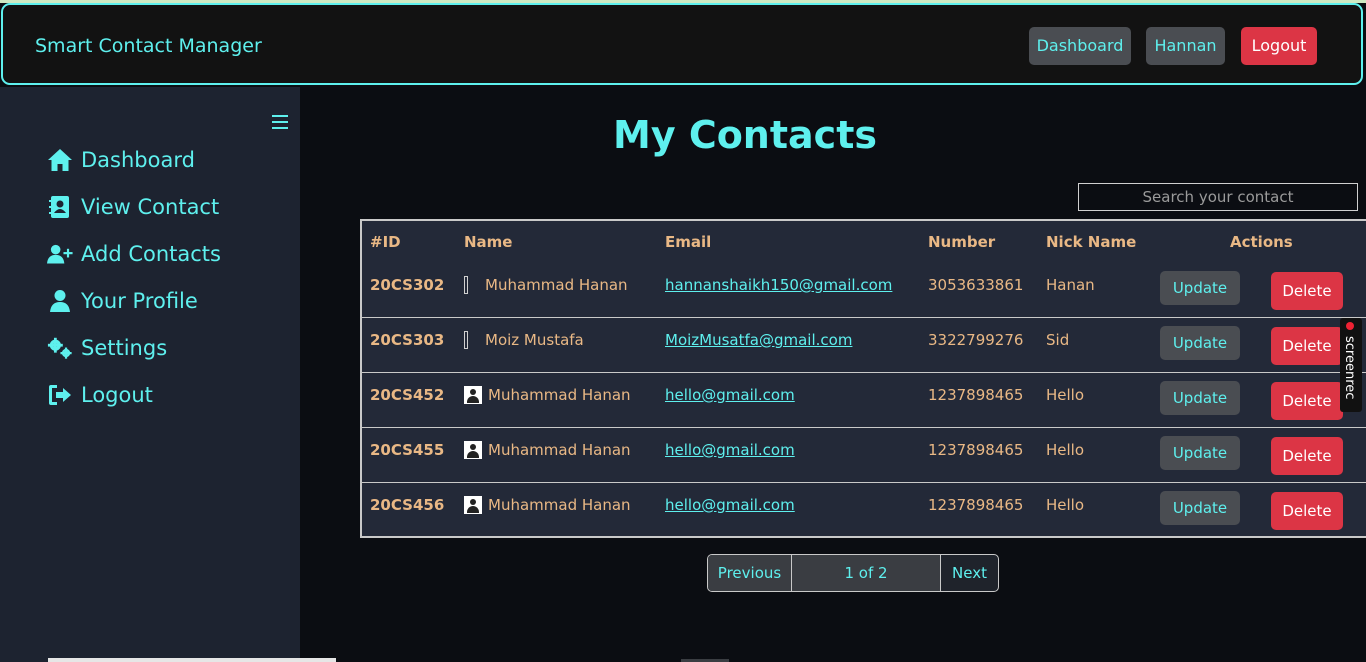 Image resolution: width=1366 pixels, height=662 pixels. I want to click on home-icon, so click(60, 160).